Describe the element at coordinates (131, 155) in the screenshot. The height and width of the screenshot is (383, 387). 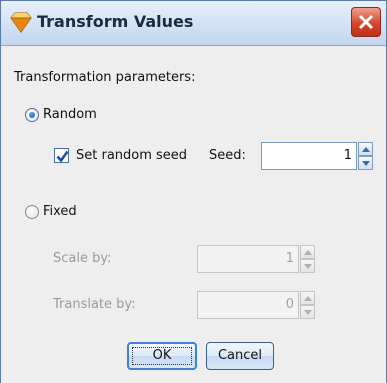
I see `seed-checkbox-label: Set random seed` at that location.